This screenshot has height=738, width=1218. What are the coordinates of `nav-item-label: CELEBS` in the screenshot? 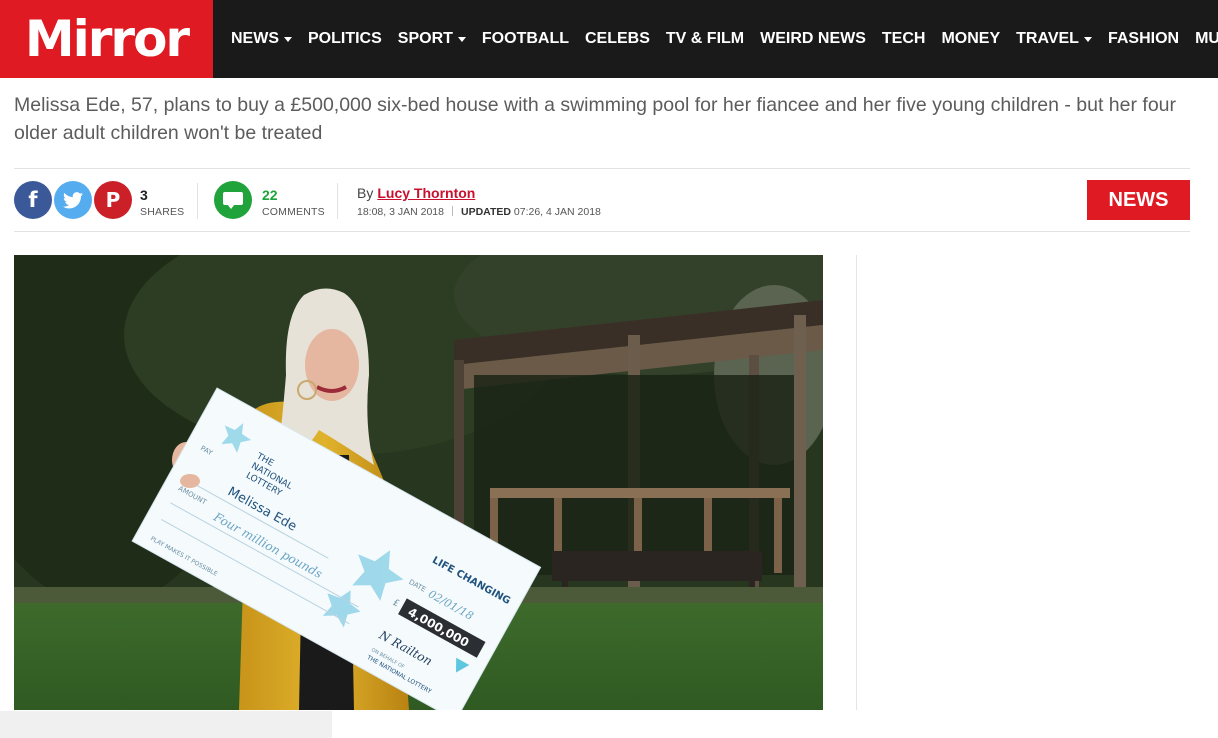 It's located at (617, 38).